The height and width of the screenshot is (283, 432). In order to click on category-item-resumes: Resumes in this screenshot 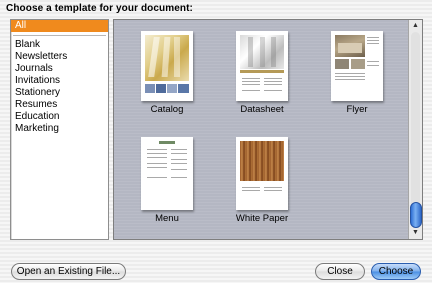, I will do `click(59, 105)`.